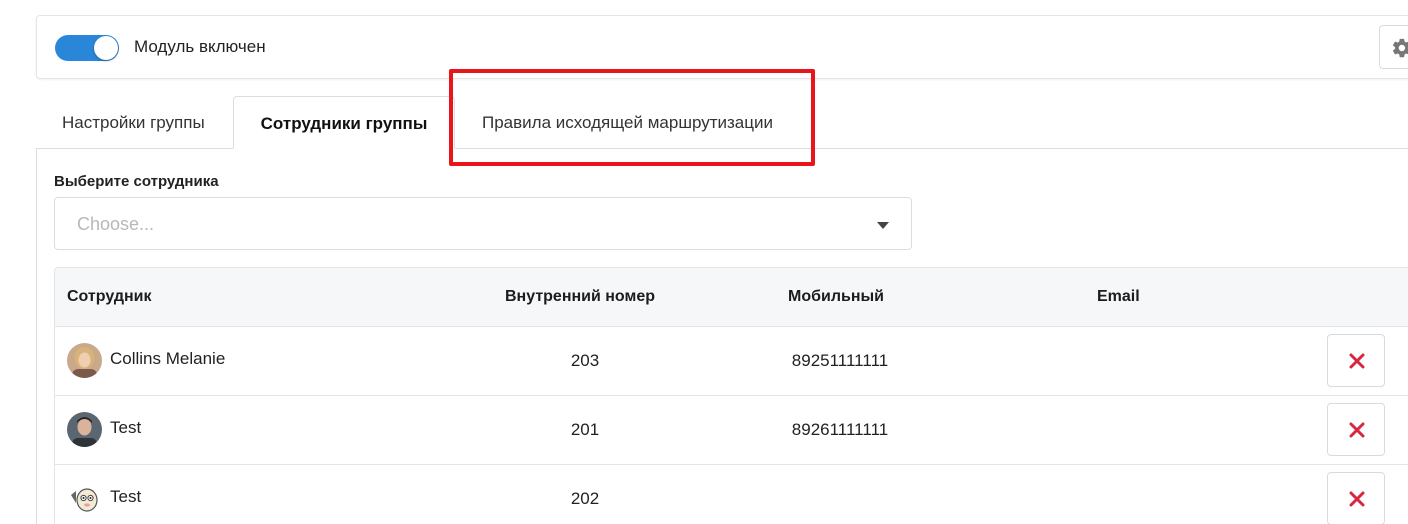  Describe the element at coordinates (106, 48) in the screenshot. I see `toggle-knob` at that location.